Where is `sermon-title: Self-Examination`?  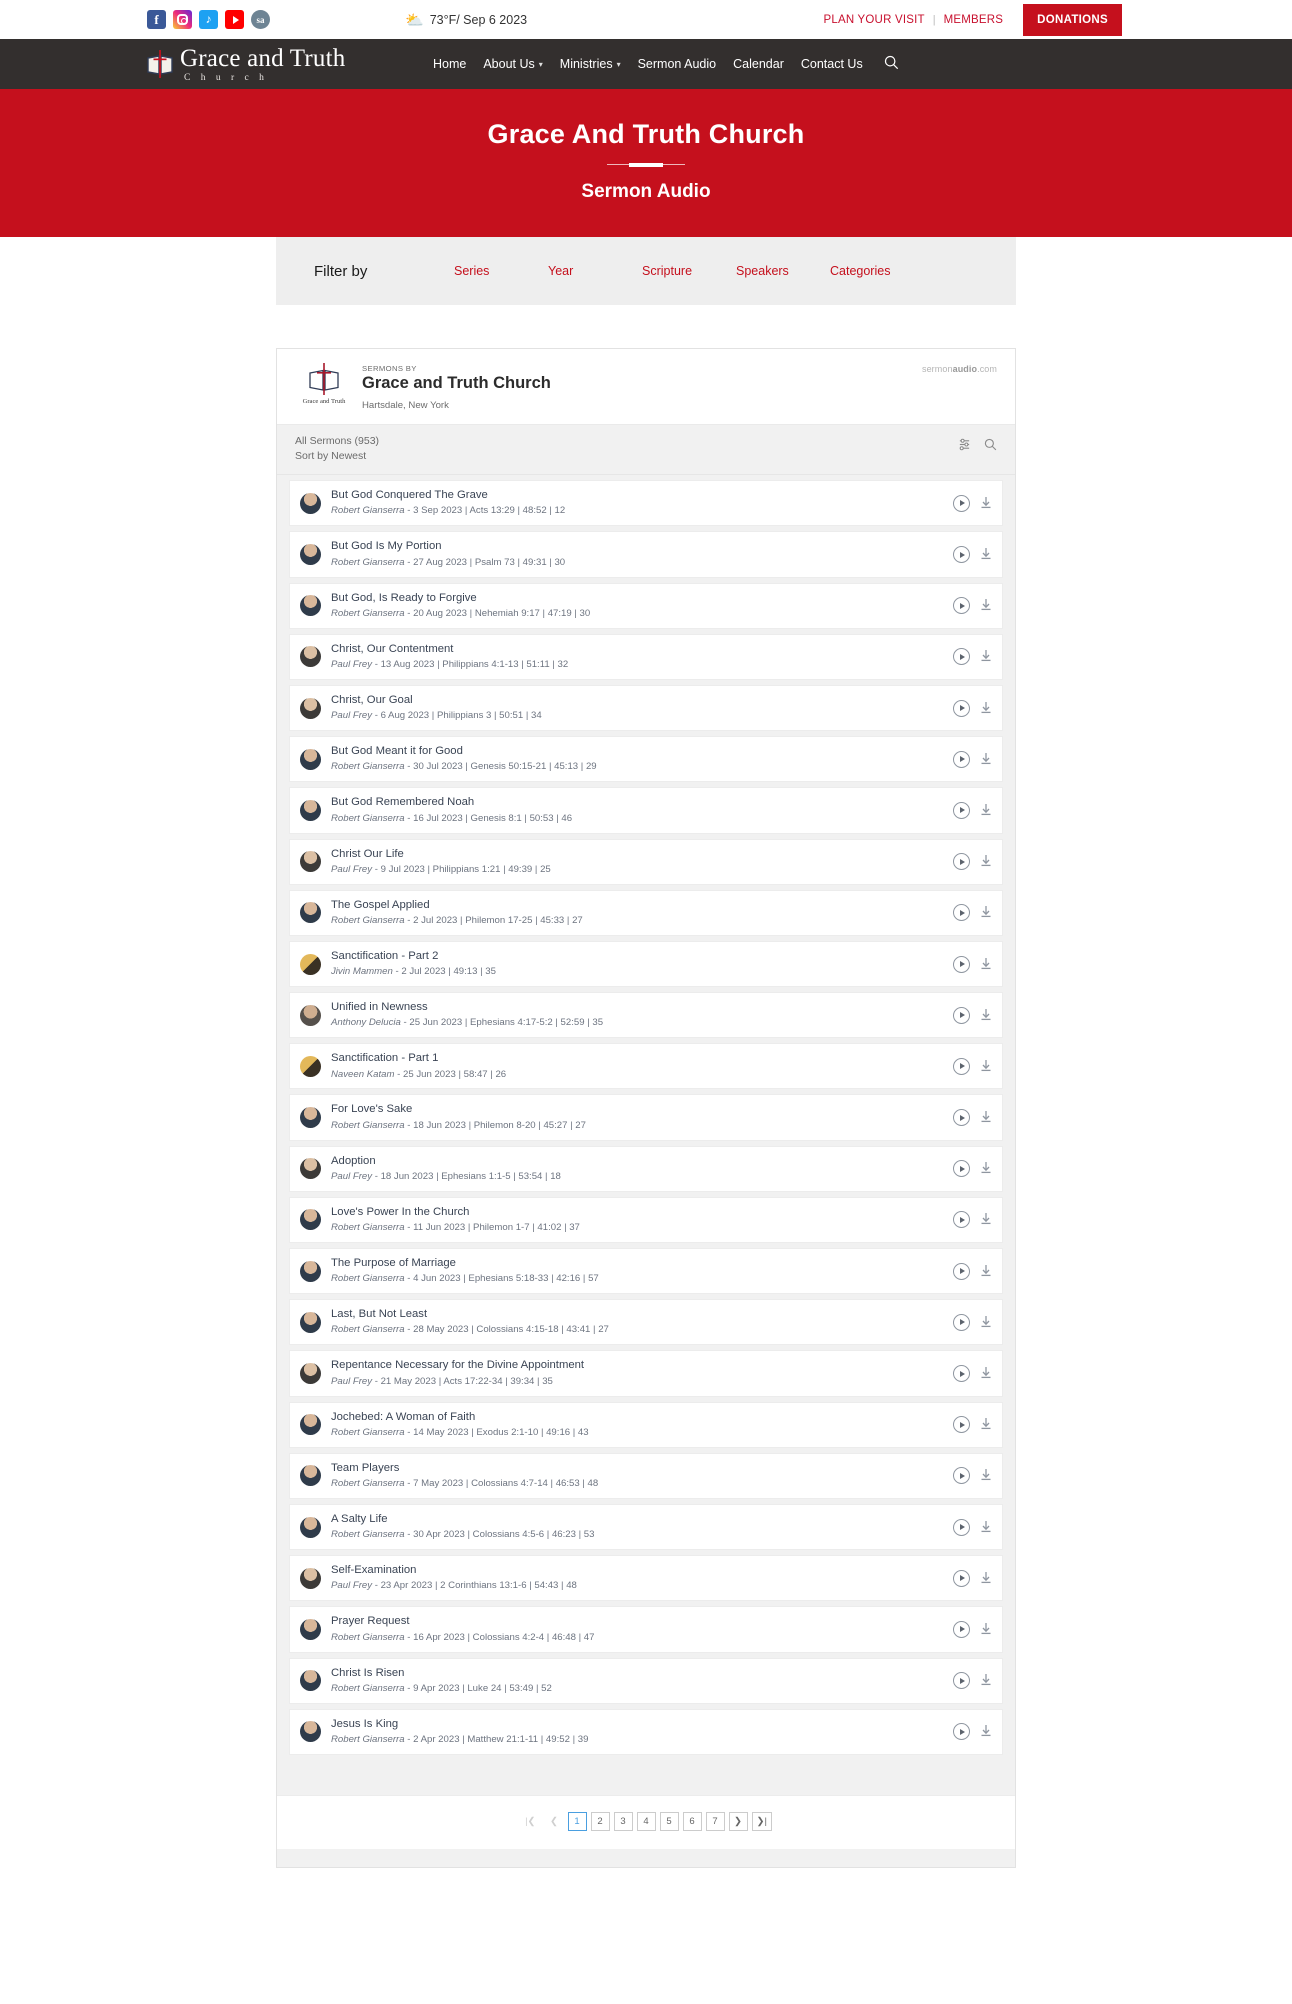 sermon-title: Self-Examination is located at coordinates (642, 1570).